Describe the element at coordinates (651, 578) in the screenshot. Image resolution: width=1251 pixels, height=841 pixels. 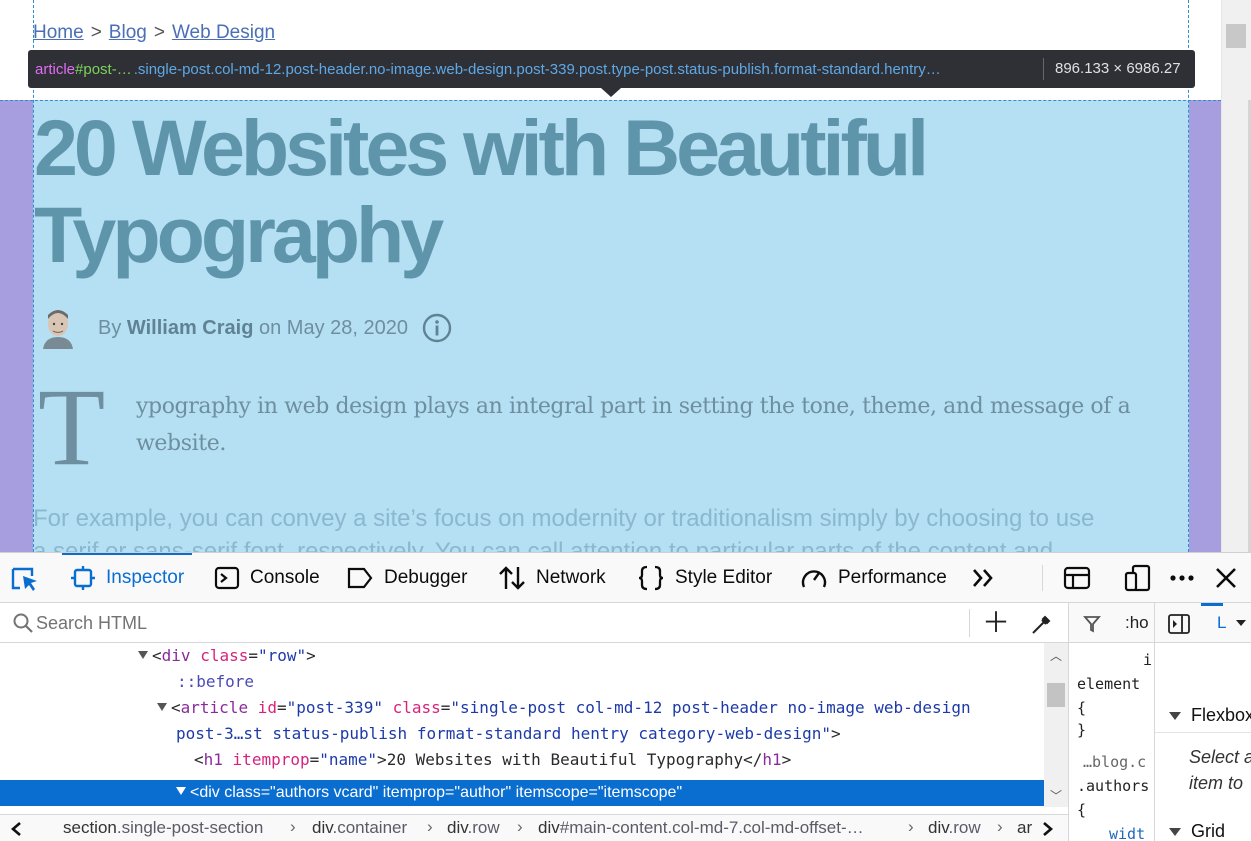
I see `style-editor-icon` at that location.